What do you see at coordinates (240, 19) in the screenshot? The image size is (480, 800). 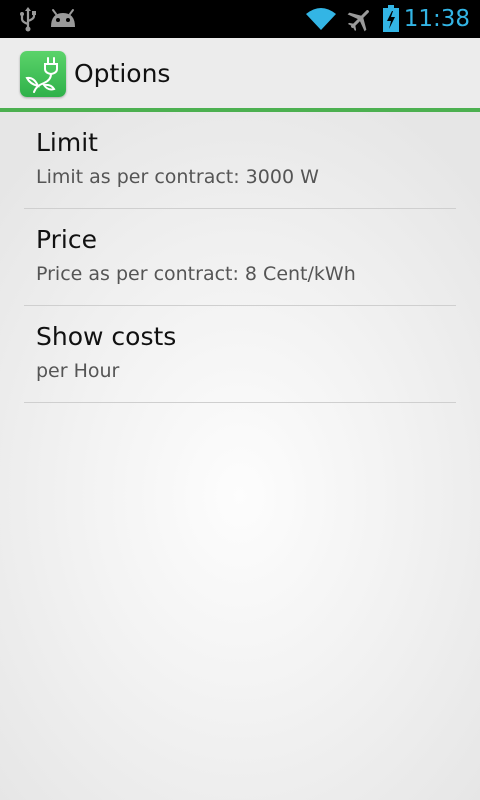 I see `status-bar: 11:38` at bounding box center [240, 19].